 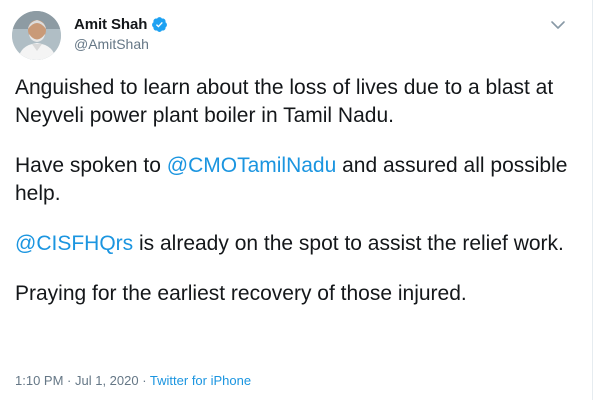 What do you see at coordinates (91, 165) in the screenshot?
I see `text-segment: Have spoken to` at bounding box center [91, 165].